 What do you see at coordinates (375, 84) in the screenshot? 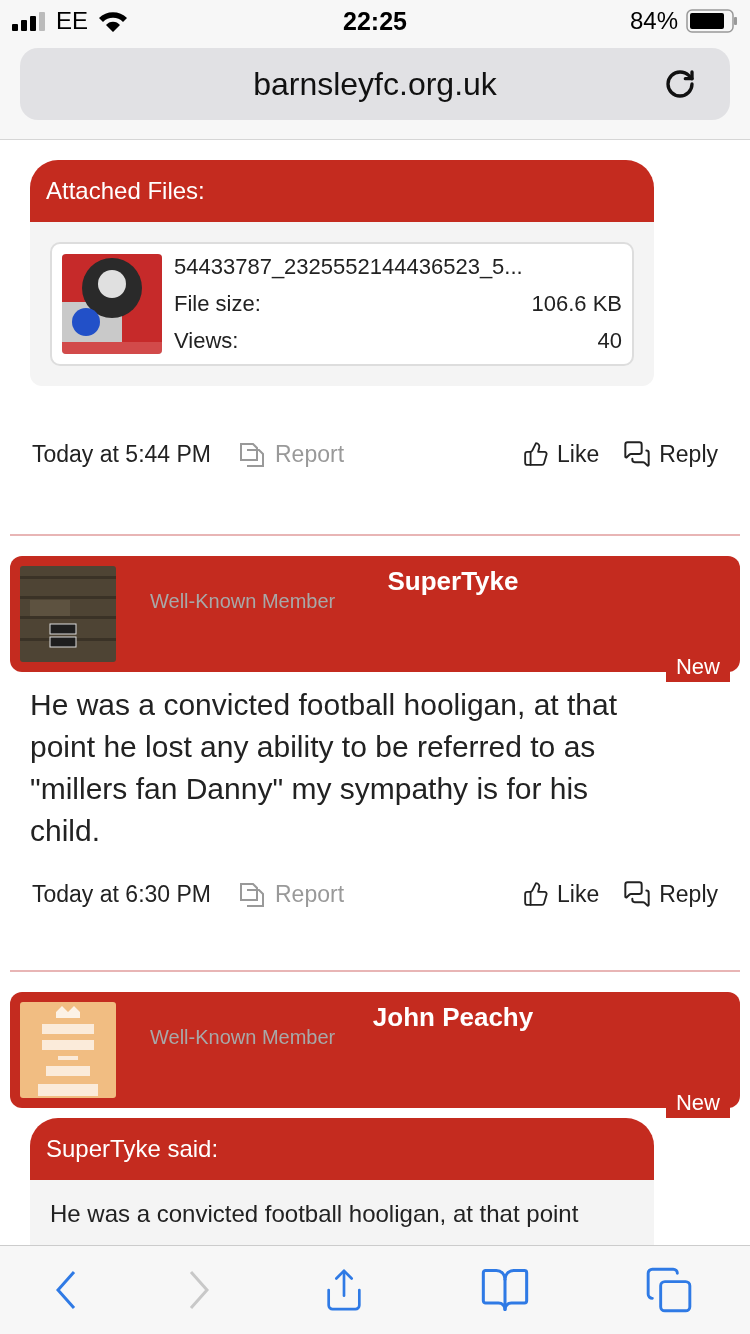
I see `address-bar: barnsleyfc.org.uk` at bounding box center [375, 84].